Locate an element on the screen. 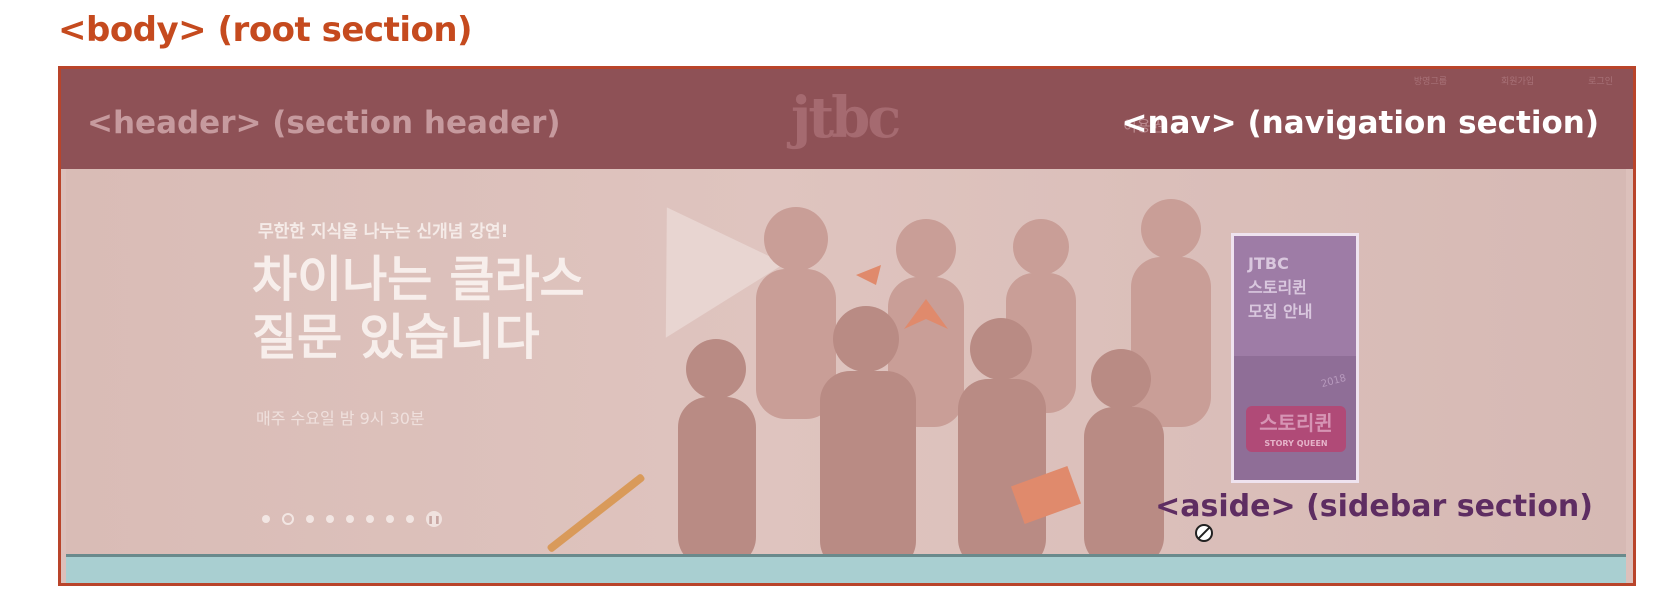 Image resolution: width=1654 pixels, height=590 pixels. story-queen-logo-sub: STORY QUEEN is located at coordinates (1296, 443).